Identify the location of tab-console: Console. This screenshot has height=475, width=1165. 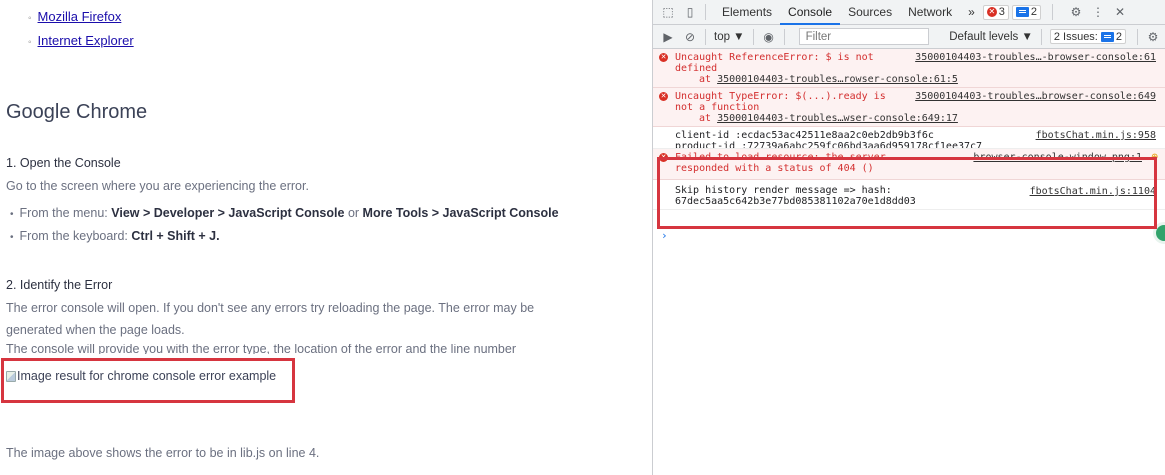
(810, 12).